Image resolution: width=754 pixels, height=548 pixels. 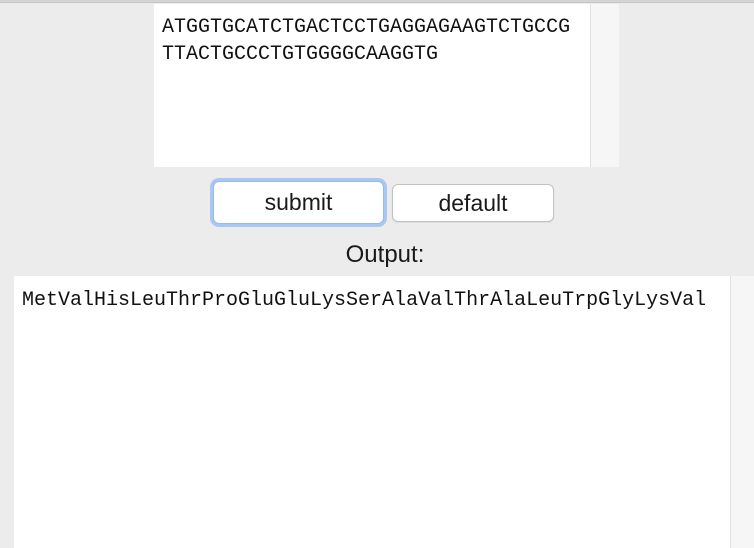 I want to click on submit-button: submit, so click(x=298, y=202).